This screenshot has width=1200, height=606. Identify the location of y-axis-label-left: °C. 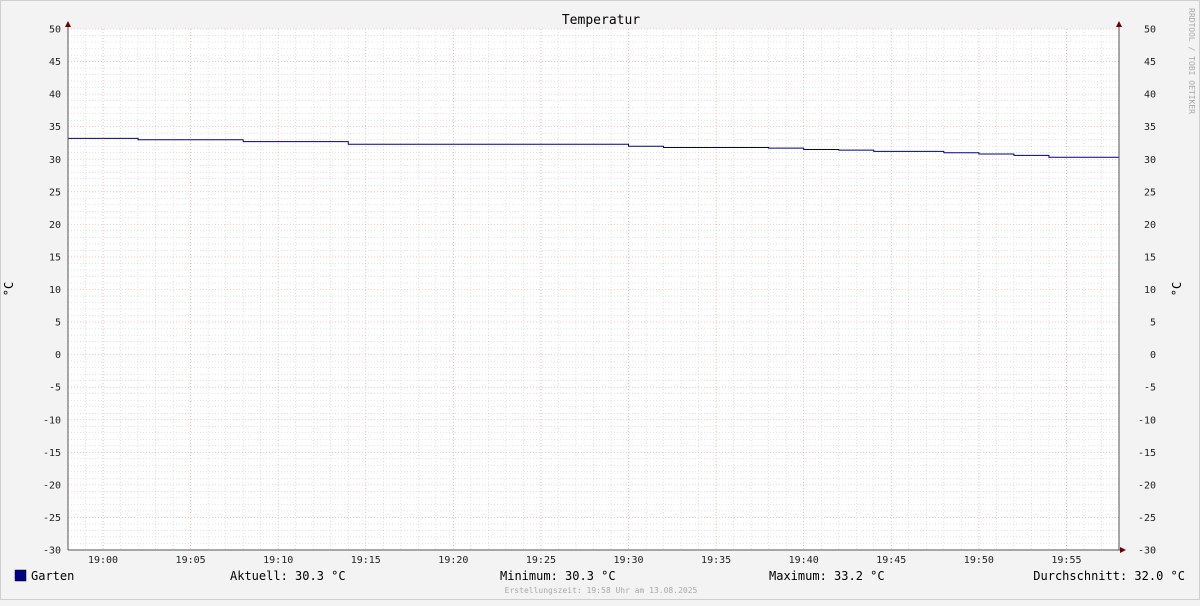
(9, 289).